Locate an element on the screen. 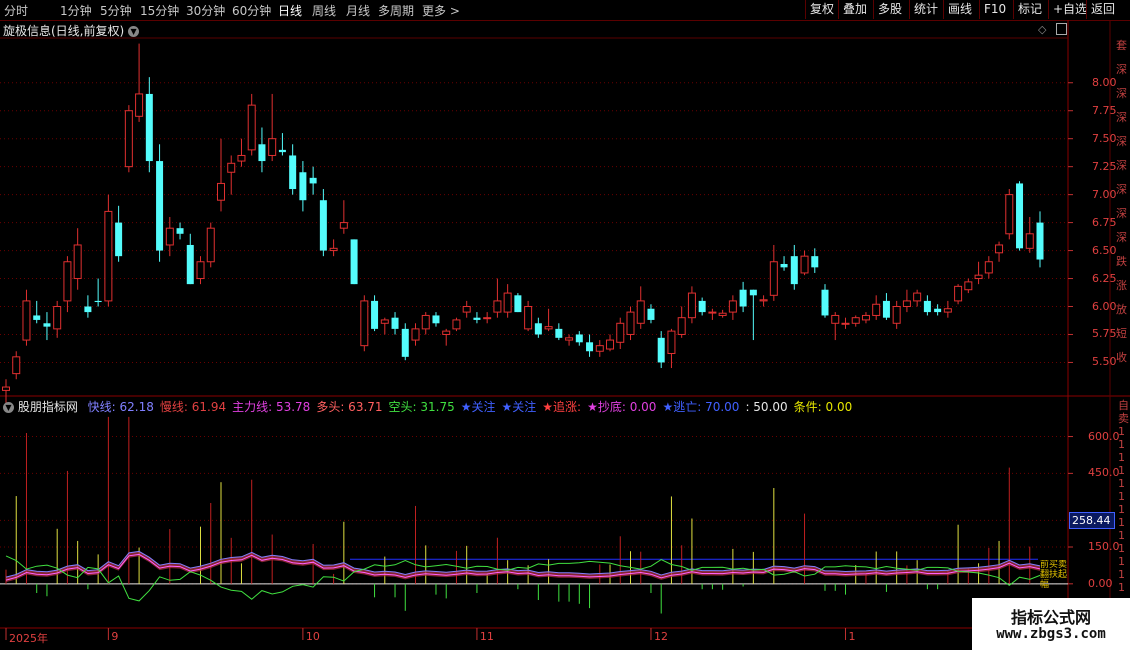 This screenshot has height=650, width=1130. indicator-name: 股朋指标网 is located at coordinates (47, 407).